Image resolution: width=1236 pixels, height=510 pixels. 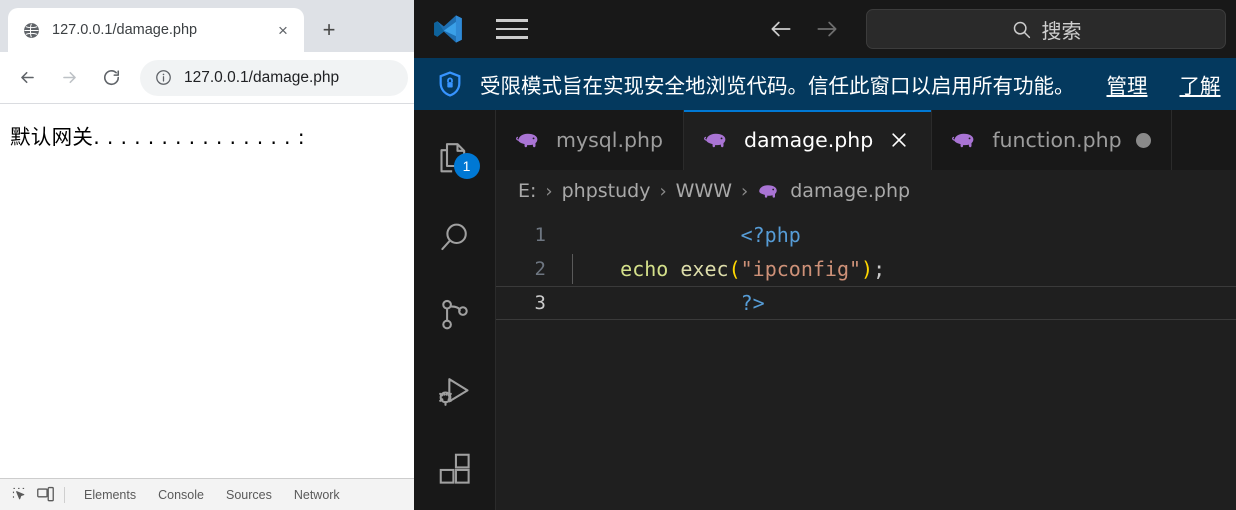 I want to click on code-line-3: 3 ?>, so click(x=866, y=303).